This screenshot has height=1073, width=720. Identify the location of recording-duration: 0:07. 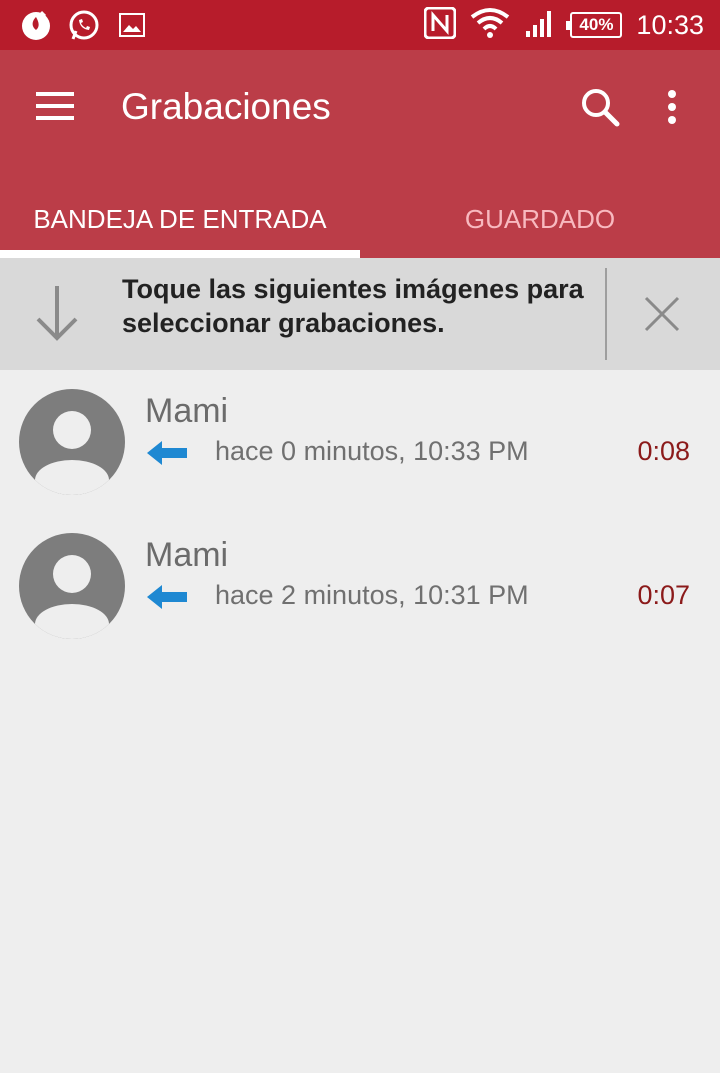
(663, 595).